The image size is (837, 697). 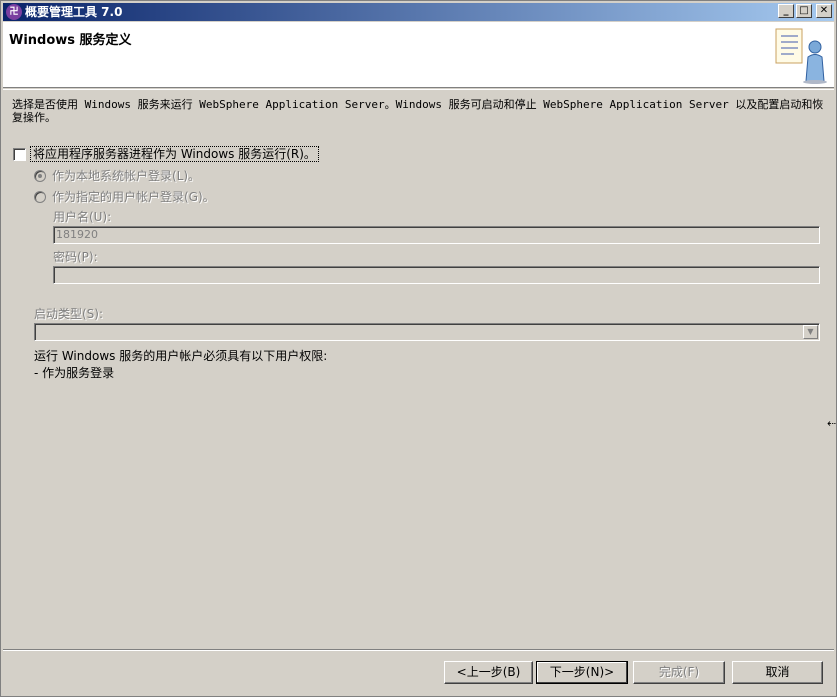 What do you see at coordinates (181, 356) in the screenshot?
I see `user-rights-heading: 运行 Windows 服务的用户帐户必须具有以下用户权限:` at bounding box center [181, 356].